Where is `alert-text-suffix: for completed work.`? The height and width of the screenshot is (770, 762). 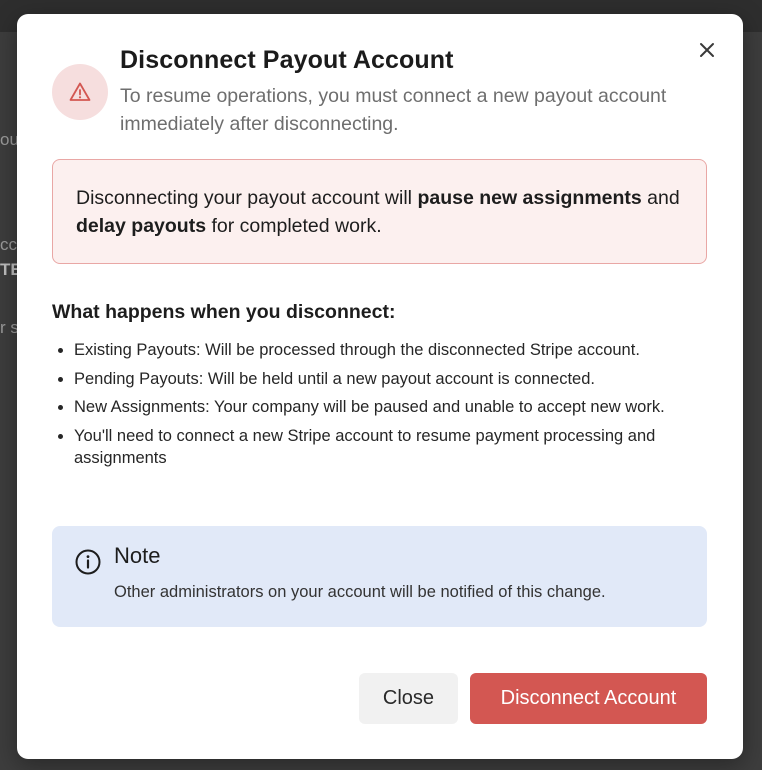 alert-text-suffix: for completed work. is located at coordinates (294, 226).